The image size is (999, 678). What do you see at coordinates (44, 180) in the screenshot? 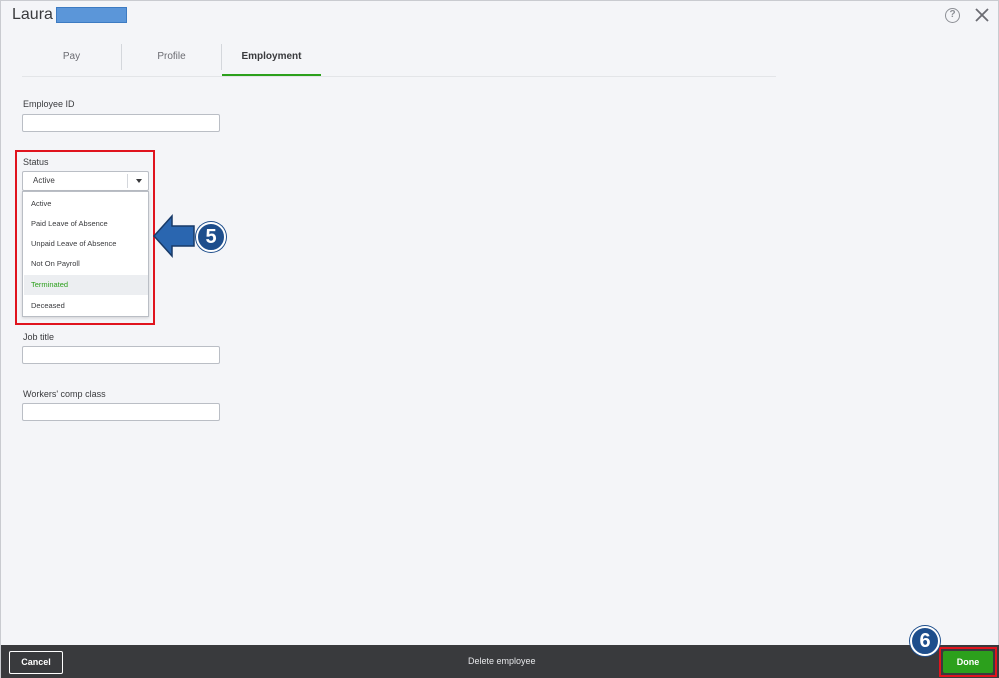
I see `status-selected-value: Active` at bounding box center [44, 180].